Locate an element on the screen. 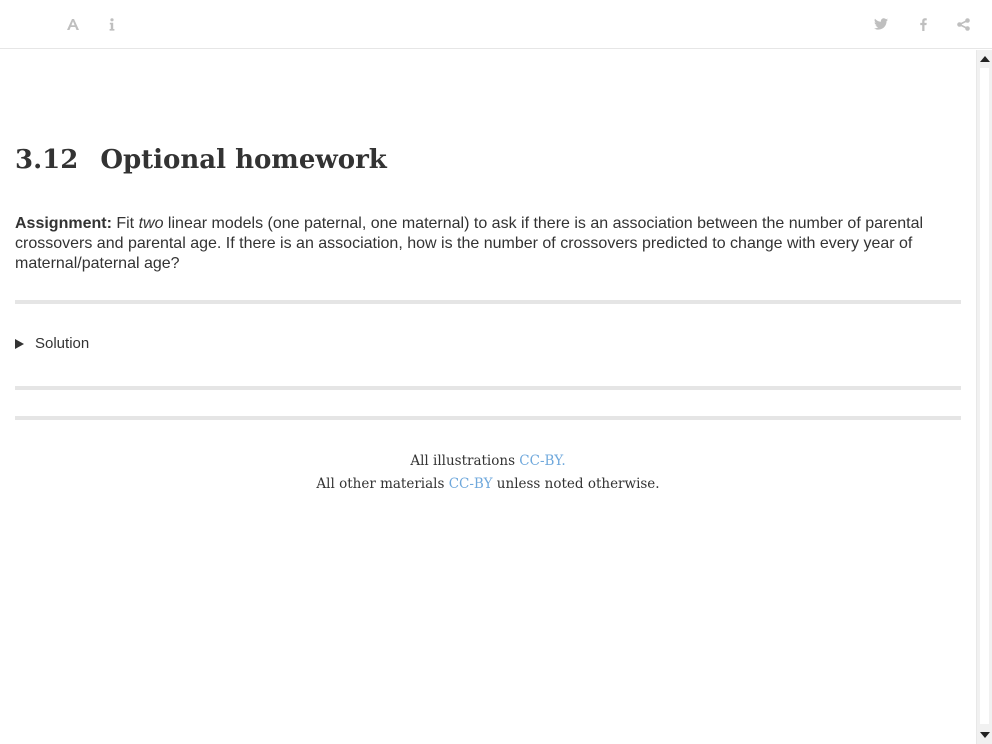 The width and height of the screenshot is (992, 744). vertical-scrollbar is located at coordinates (984, 397).